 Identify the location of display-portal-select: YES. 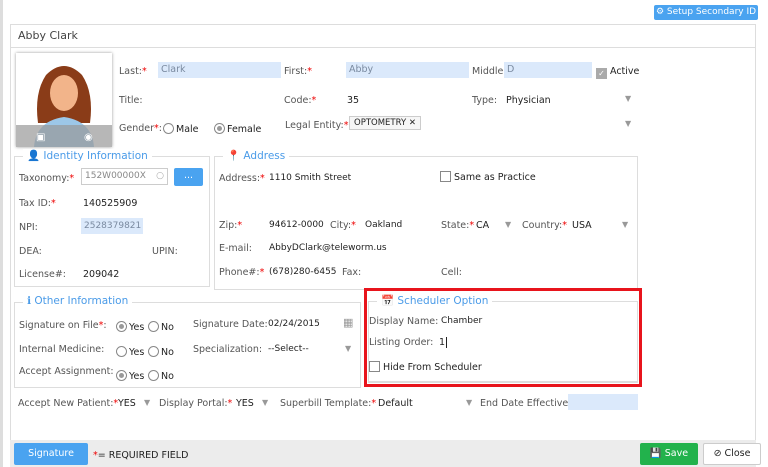
(245, 403).